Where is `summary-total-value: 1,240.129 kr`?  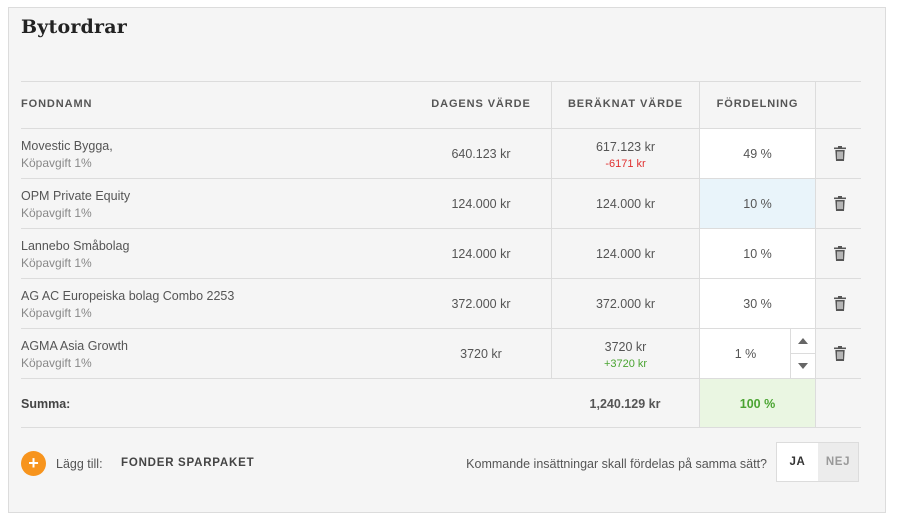
summary-total-value: 1,240.129 kr is located at coordinates (625, 404).